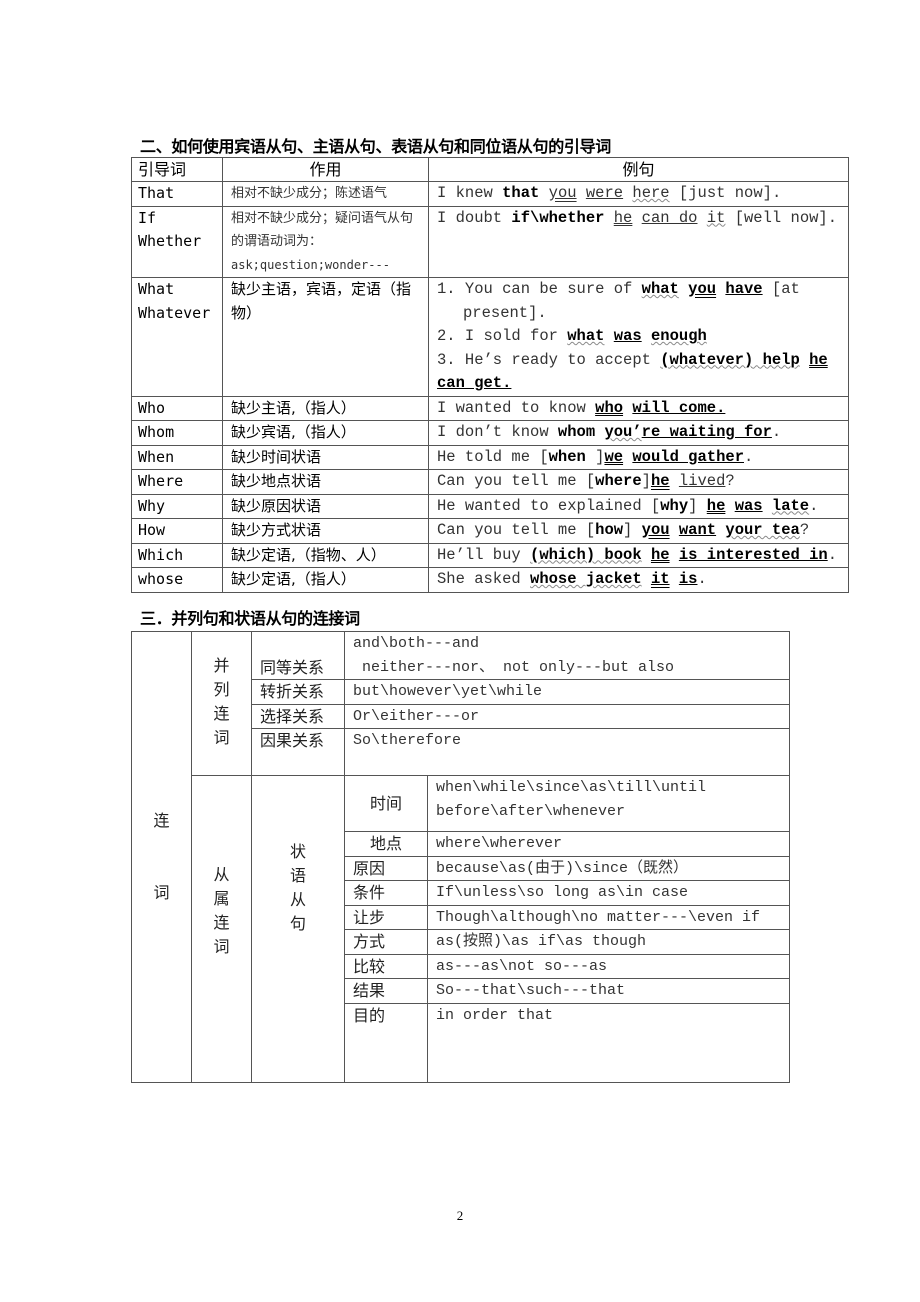  Describe the element at coordinates (177, 194) in the screenshot. I see `word-cell: That` at that location.